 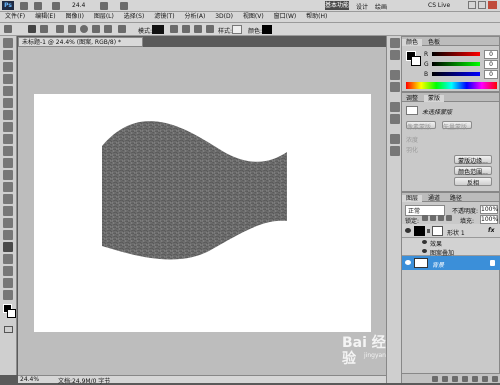 What do you see at coordinates (8, 79) in the screenshot?
I see `quick-select-tool-icon` at bounding box center [8, 79].